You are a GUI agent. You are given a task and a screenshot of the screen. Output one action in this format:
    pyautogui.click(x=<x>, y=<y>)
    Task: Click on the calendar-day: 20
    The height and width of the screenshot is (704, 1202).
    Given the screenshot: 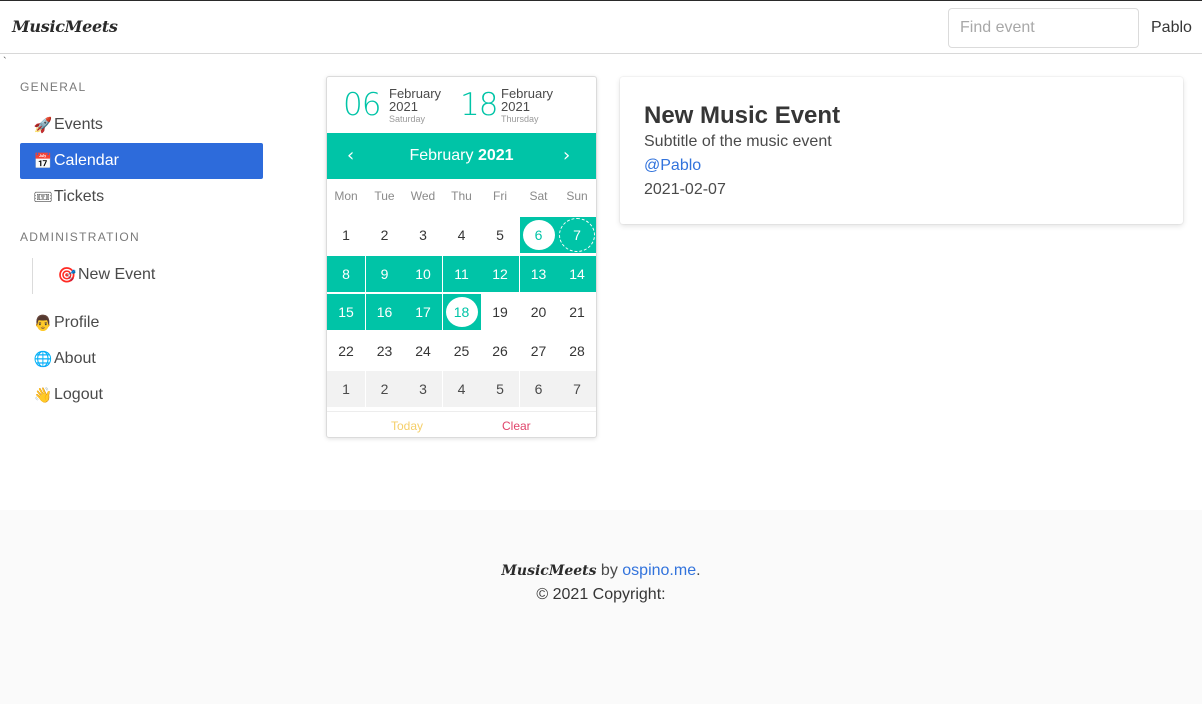 What is the action you would take?
    pyautogui.click(x=539, y=312)
    